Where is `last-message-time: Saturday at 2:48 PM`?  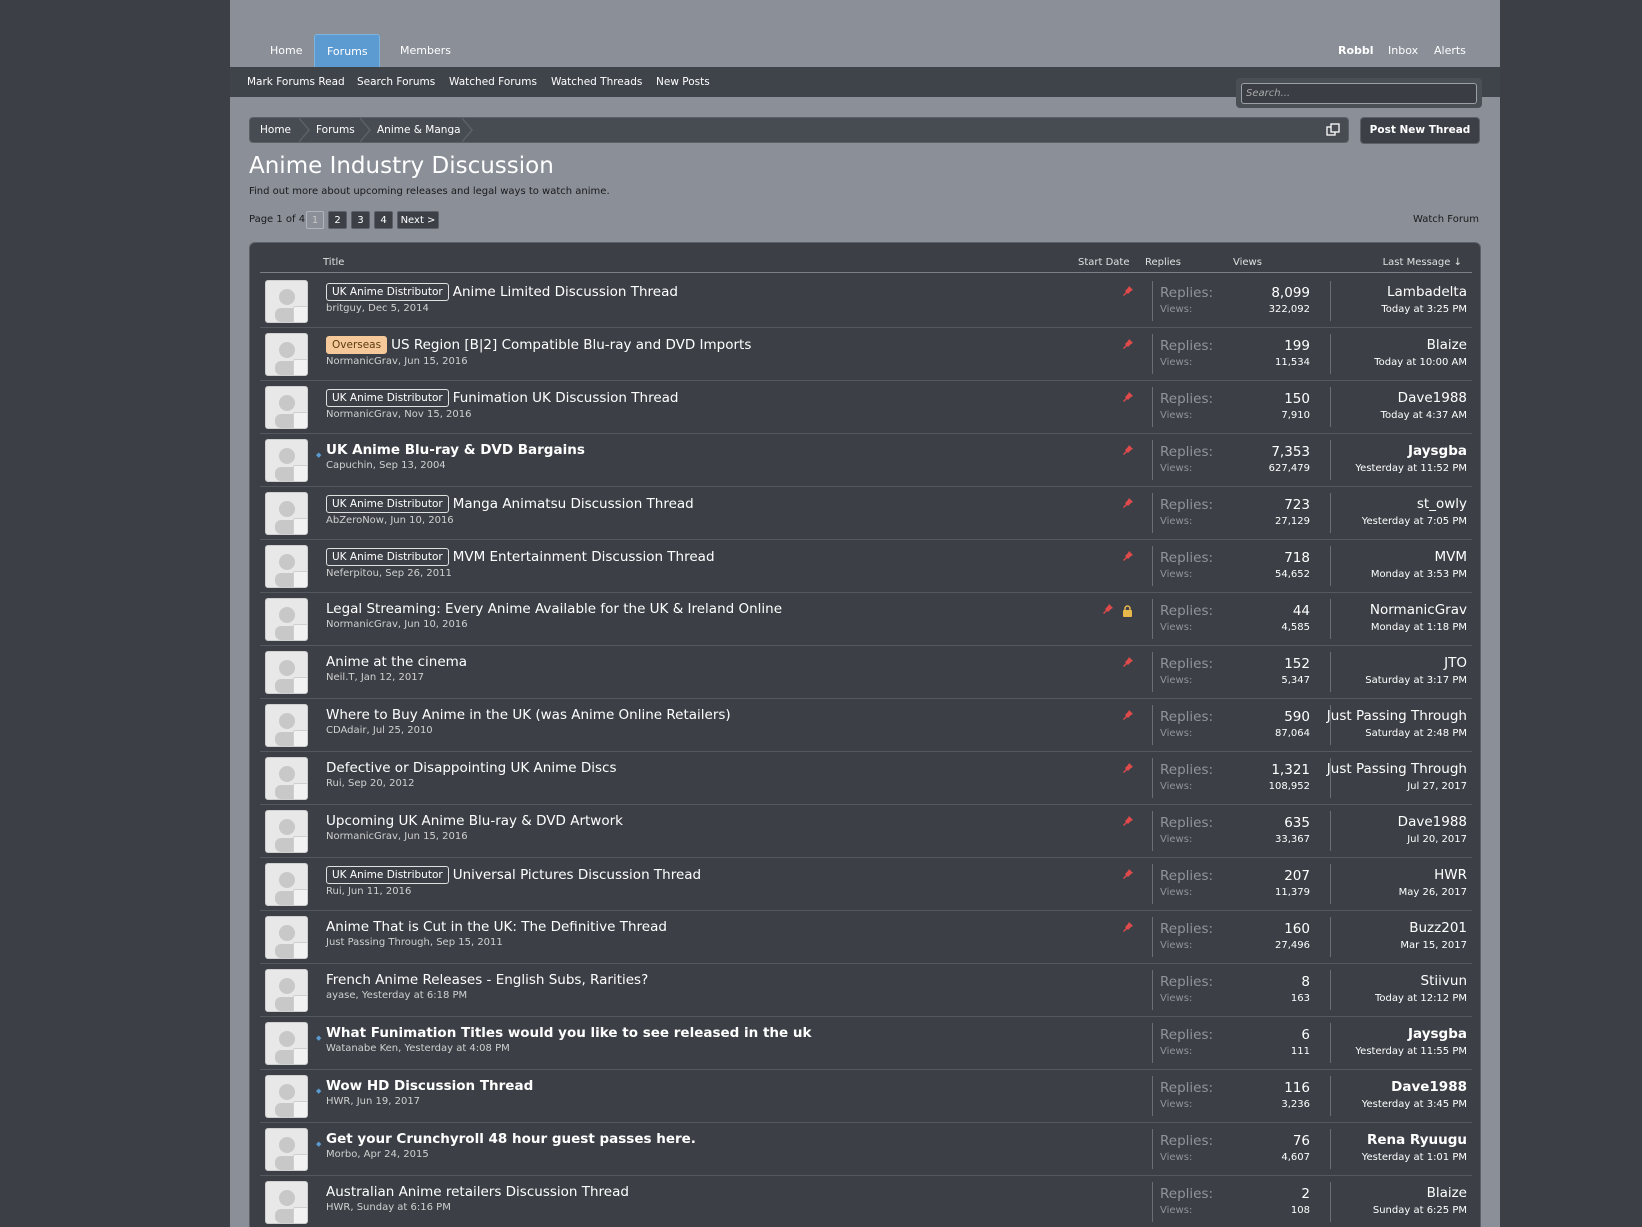 last-message-time: Saturday at 2:48 PM is located at coordinates (1416, 733).